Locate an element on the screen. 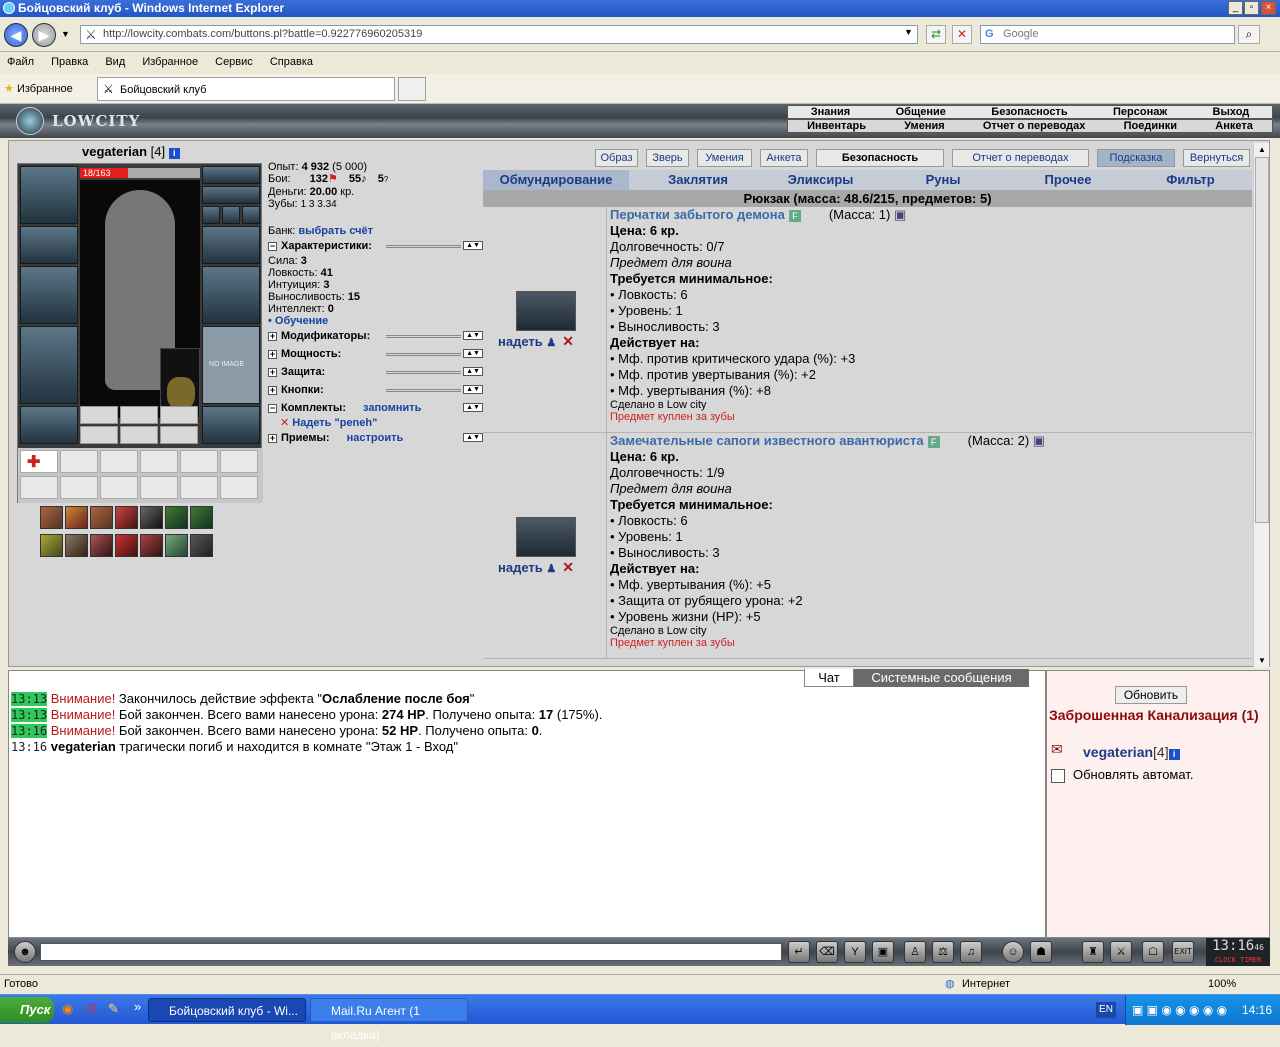 Image resolution: width=1280 pixels, height=1047 pixels. favorites-button: ★ Избранное is located at coordinates (38, 88).